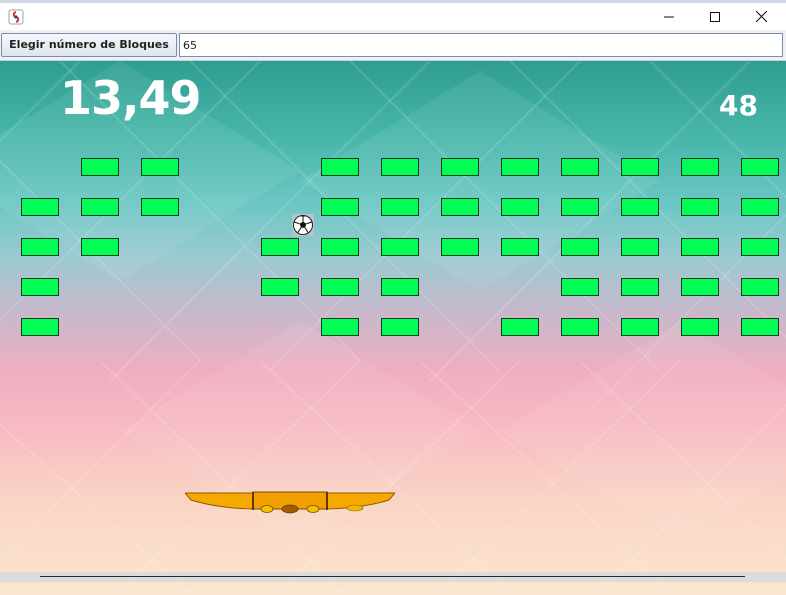  What do you see at coordinates (131, 98) in the screenshot?
I see `timer-label: 13,49` at bounding box center [131, 98].